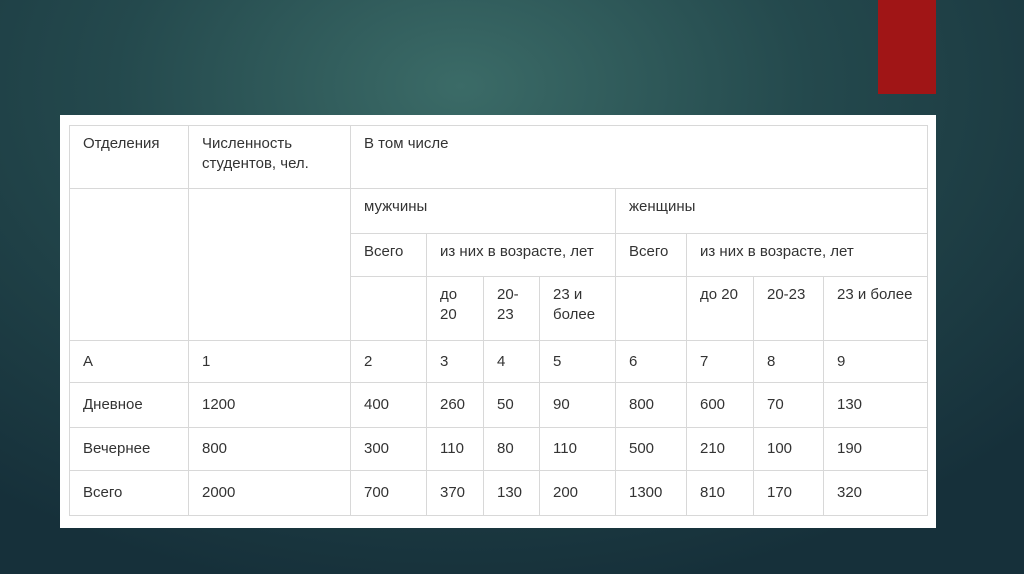 This screenshot has height=574, width=1024. I want to click on table-cell: 50, so click(511, 405).